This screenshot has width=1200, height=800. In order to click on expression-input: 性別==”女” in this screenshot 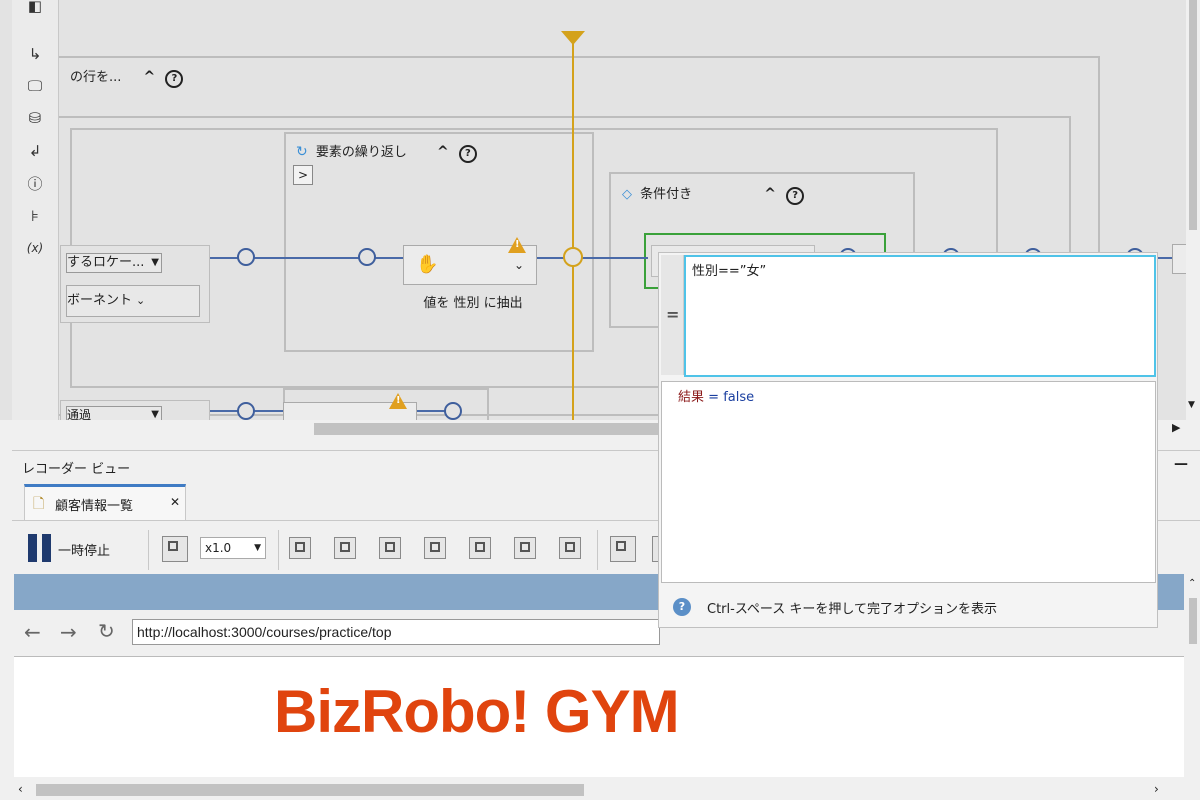, I will do `click(920, 316)`.